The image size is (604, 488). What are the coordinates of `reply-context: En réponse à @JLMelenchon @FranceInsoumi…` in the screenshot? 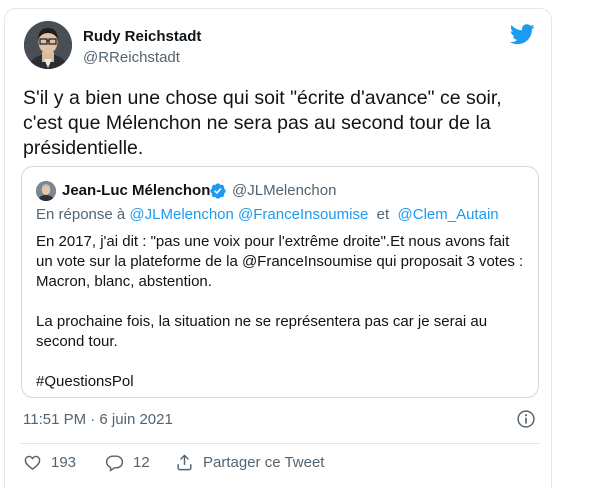 It's located at (267, 214).